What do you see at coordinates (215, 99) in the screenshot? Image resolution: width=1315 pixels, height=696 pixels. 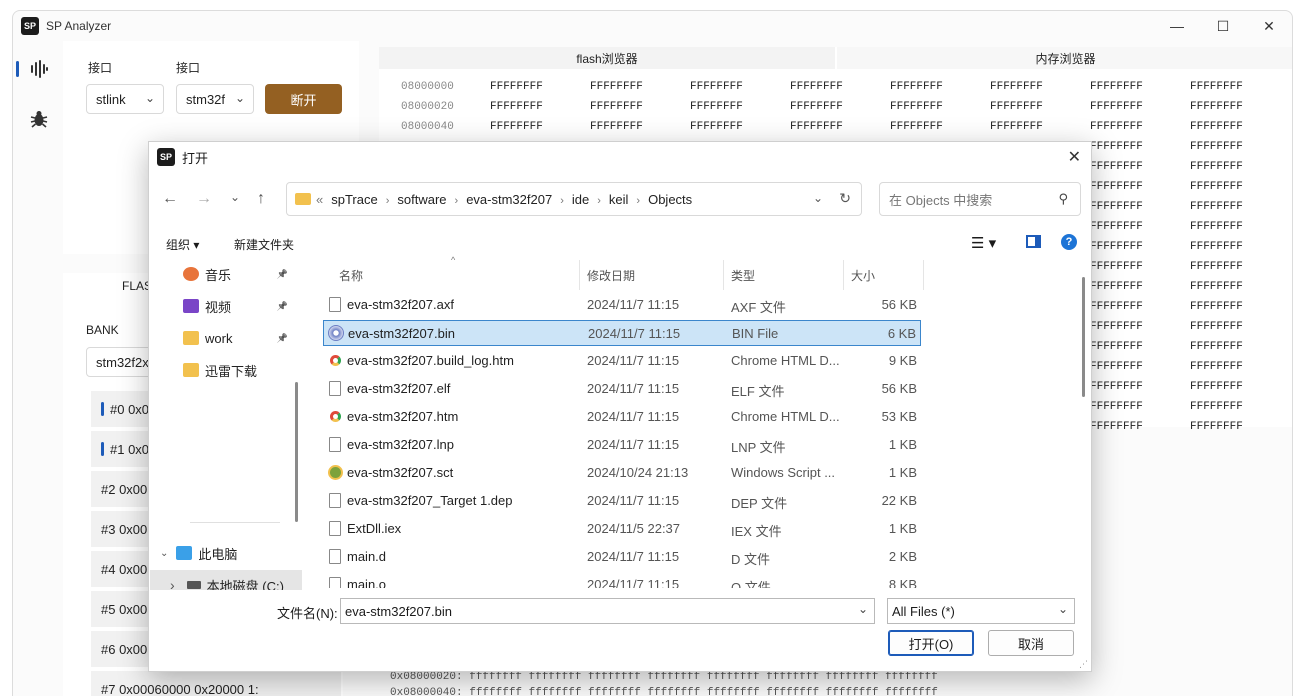 I see `port2-select: stm32f ⌄` at bounding box center [215, 99].